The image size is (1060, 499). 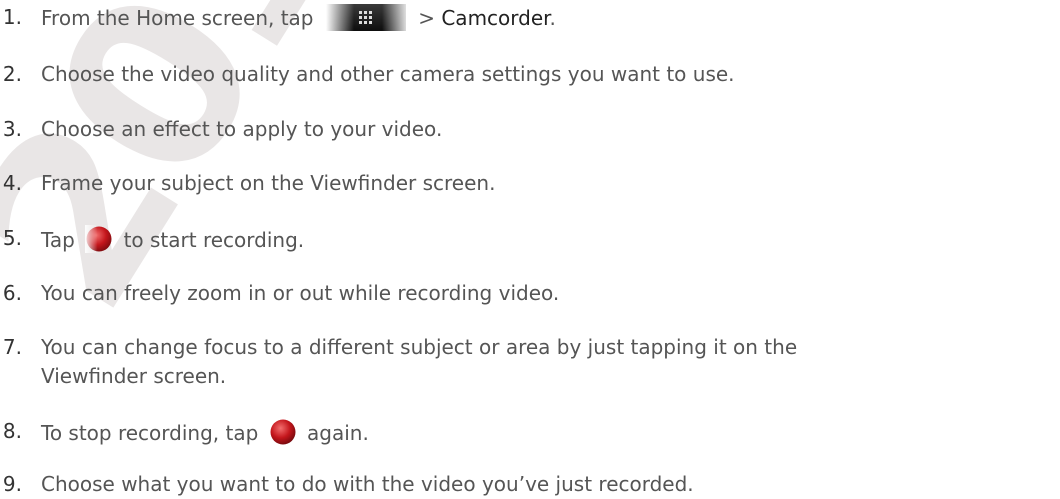 What do you see at coordinates (12, 17) in the screenshot?
I see `step-number: 1.` at bounding box center [12, 17].